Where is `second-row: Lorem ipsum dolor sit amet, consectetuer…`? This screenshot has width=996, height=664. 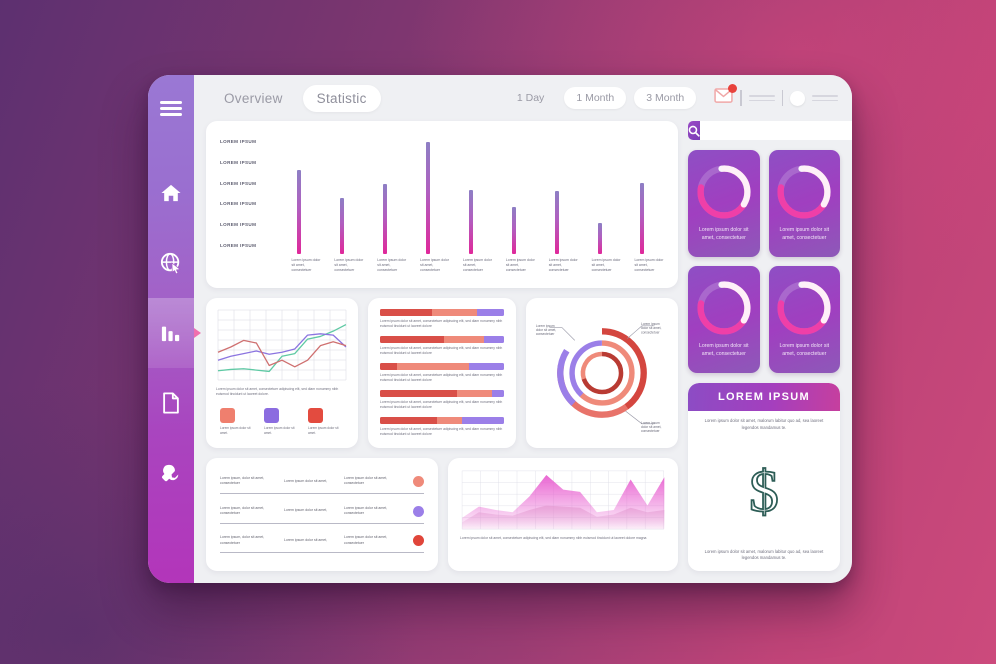
second-row: Lorem ipsum dolor sit amet, consectetuer… is located at coordinates (442, 373).